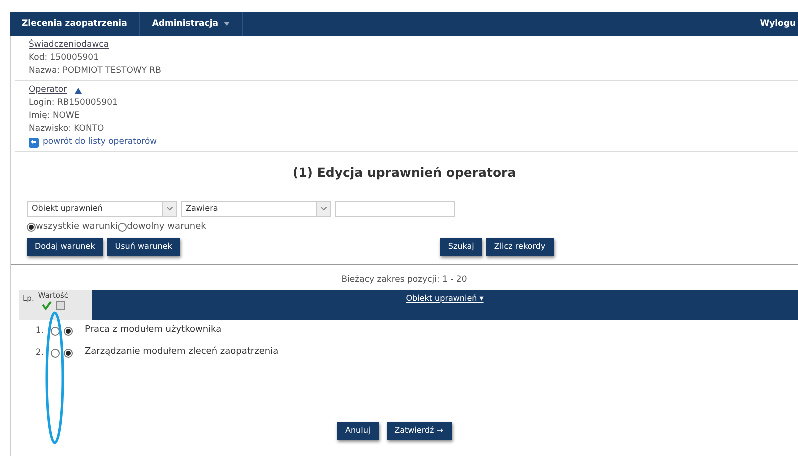 This screenshot has height=462, width=798. Describe the element at coordinates (39, 353) in the screenshot. I see `row-number: 2.` at that location.